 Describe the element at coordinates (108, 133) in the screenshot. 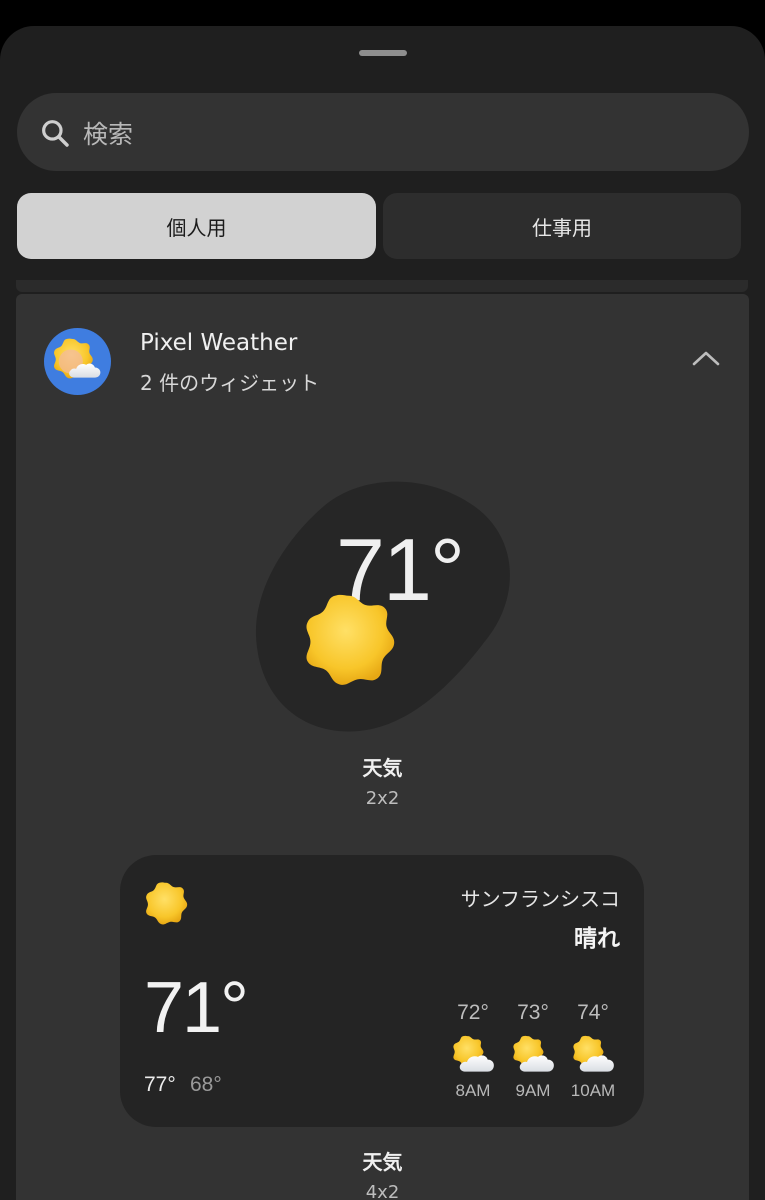

I see `search-input: 検索` at that location.